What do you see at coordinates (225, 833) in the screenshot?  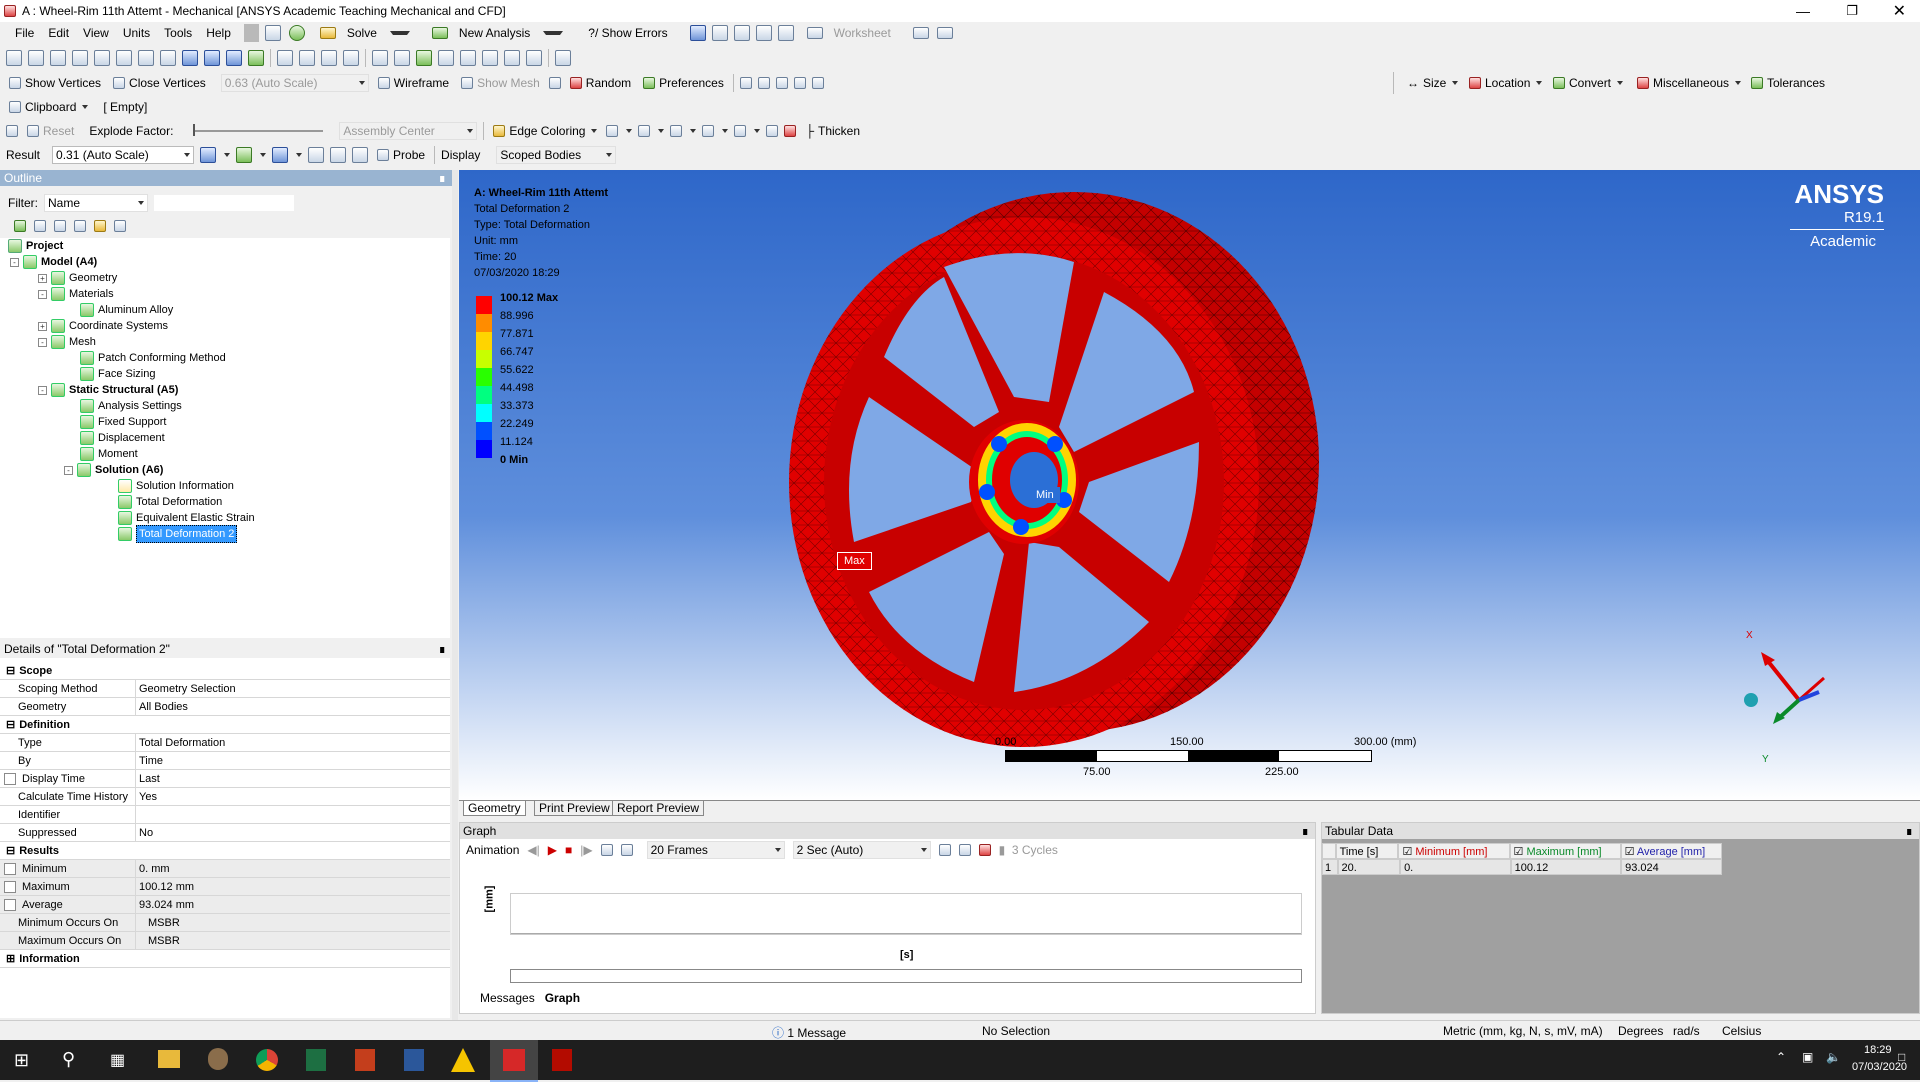 I see `detail-row-suppressed: Suppressed No` at bounding box center [225, 833].